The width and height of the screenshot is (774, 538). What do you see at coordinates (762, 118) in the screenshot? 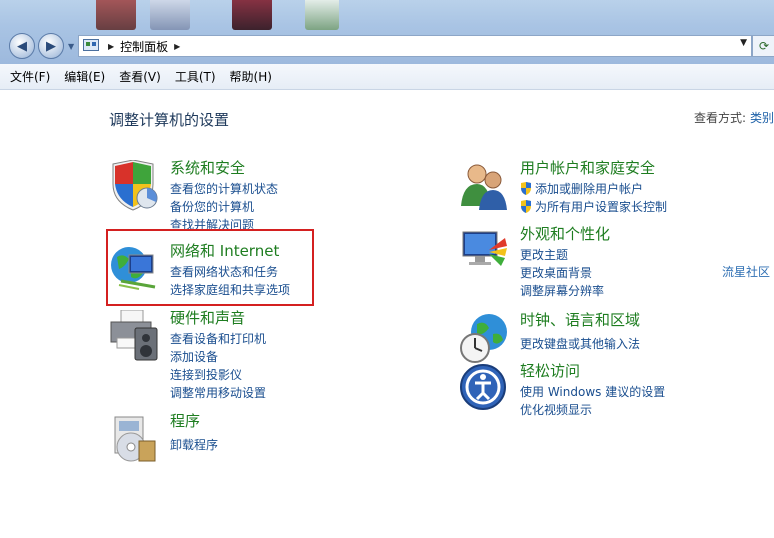
I see `view-by-value: 类别` at bounding box center [762, 118].